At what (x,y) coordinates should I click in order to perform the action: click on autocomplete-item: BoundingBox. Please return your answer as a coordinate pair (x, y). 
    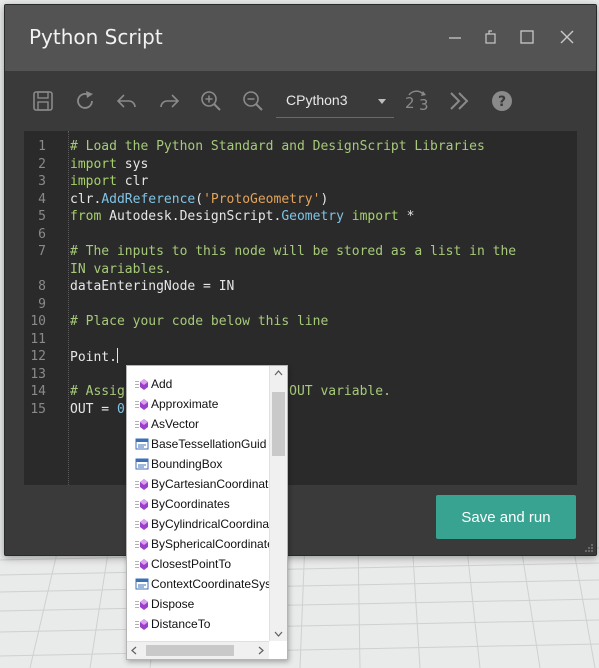
    Looking at the image, I should click on (198, 464).